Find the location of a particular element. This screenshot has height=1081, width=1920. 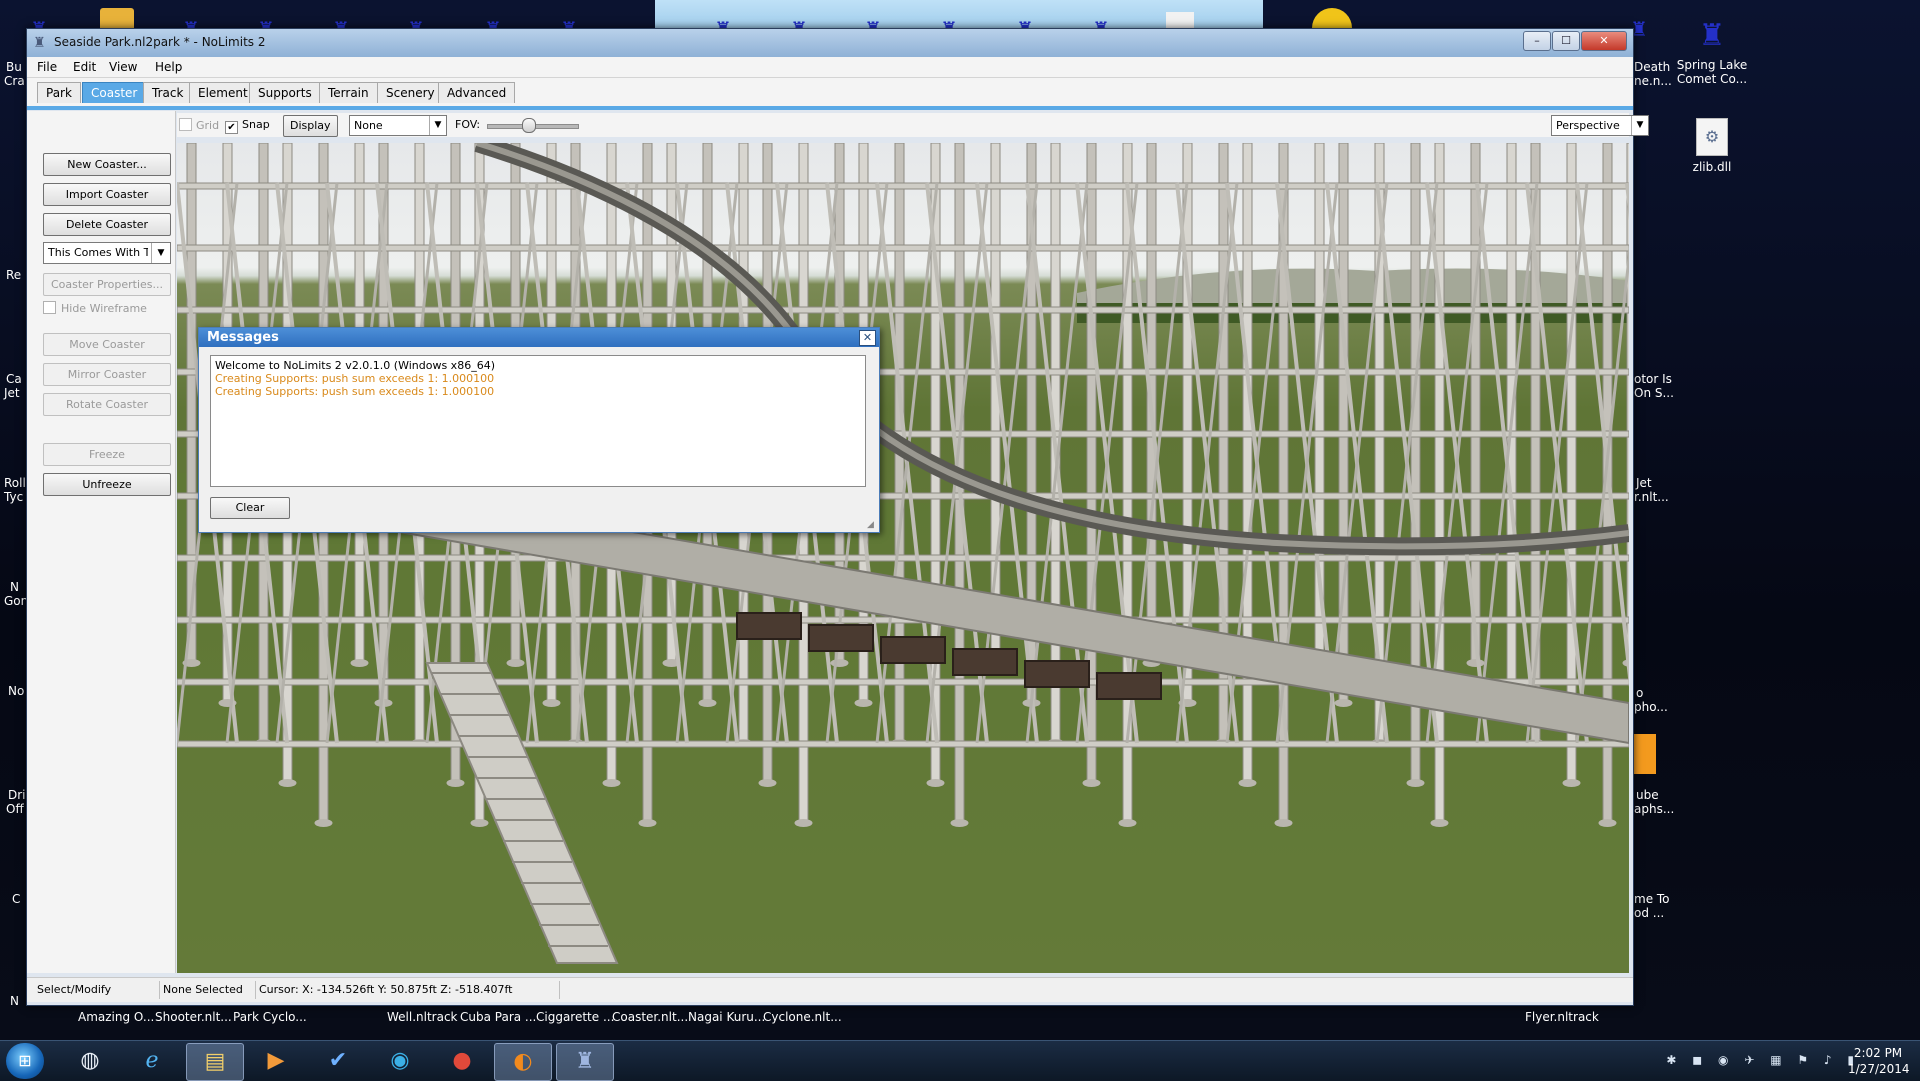

desktop-partial-label: otor Is is located at coordinates (1653, 379).